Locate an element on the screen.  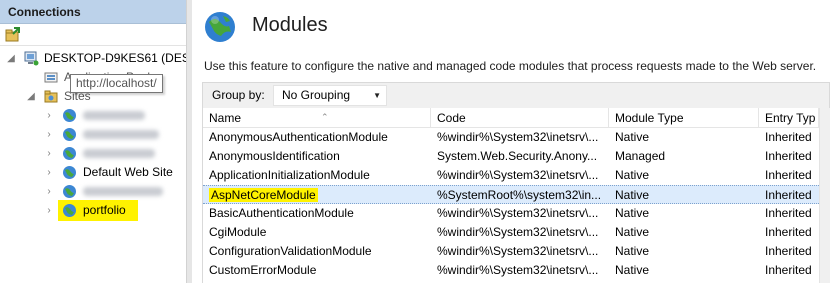
column-header-entry-type: Entry Typ is located at coordinates (789, 118).